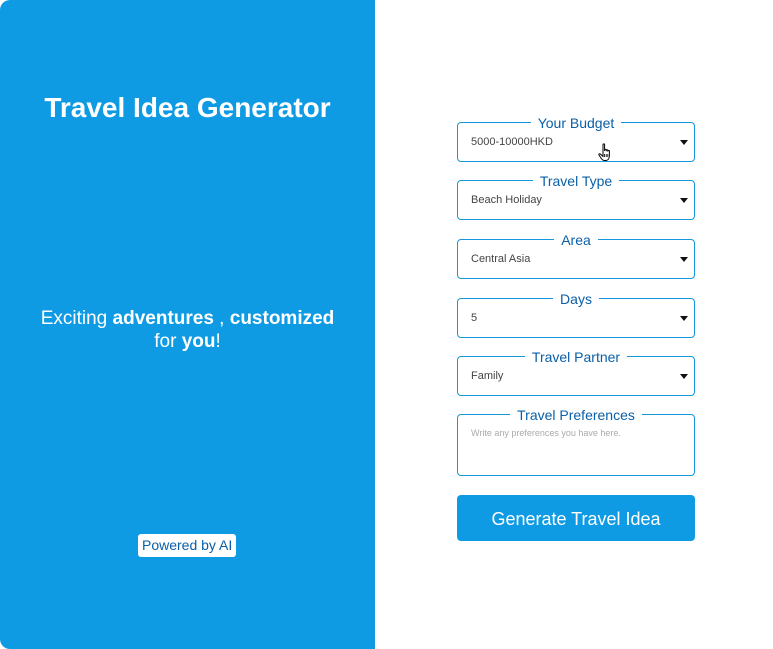 Image resolution: width=773 pixels, height=649 pixels. I want to click on preferences-placeholder: Write any preferences you have here., so click(546, 433).